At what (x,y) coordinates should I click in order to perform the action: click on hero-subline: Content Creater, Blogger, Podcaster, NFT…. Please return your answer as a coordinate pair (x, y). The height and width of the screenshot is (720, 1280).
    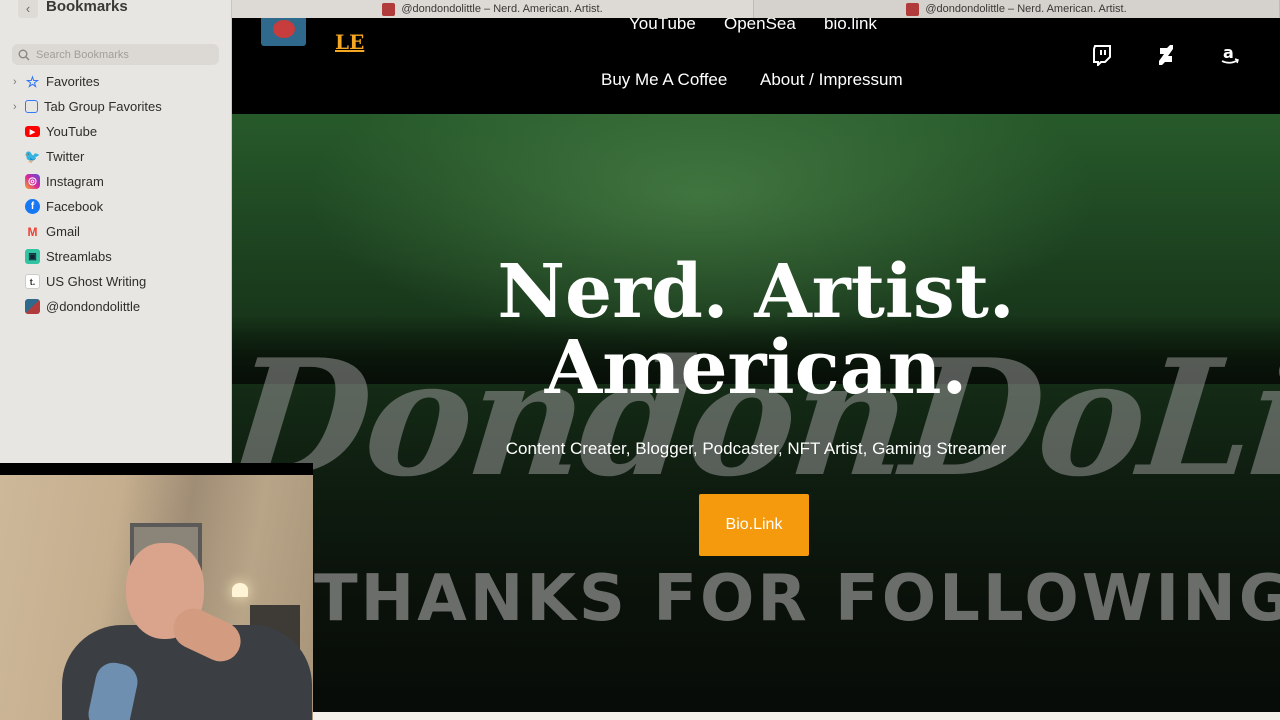
    Looking at the image, I should click on (756, 448).